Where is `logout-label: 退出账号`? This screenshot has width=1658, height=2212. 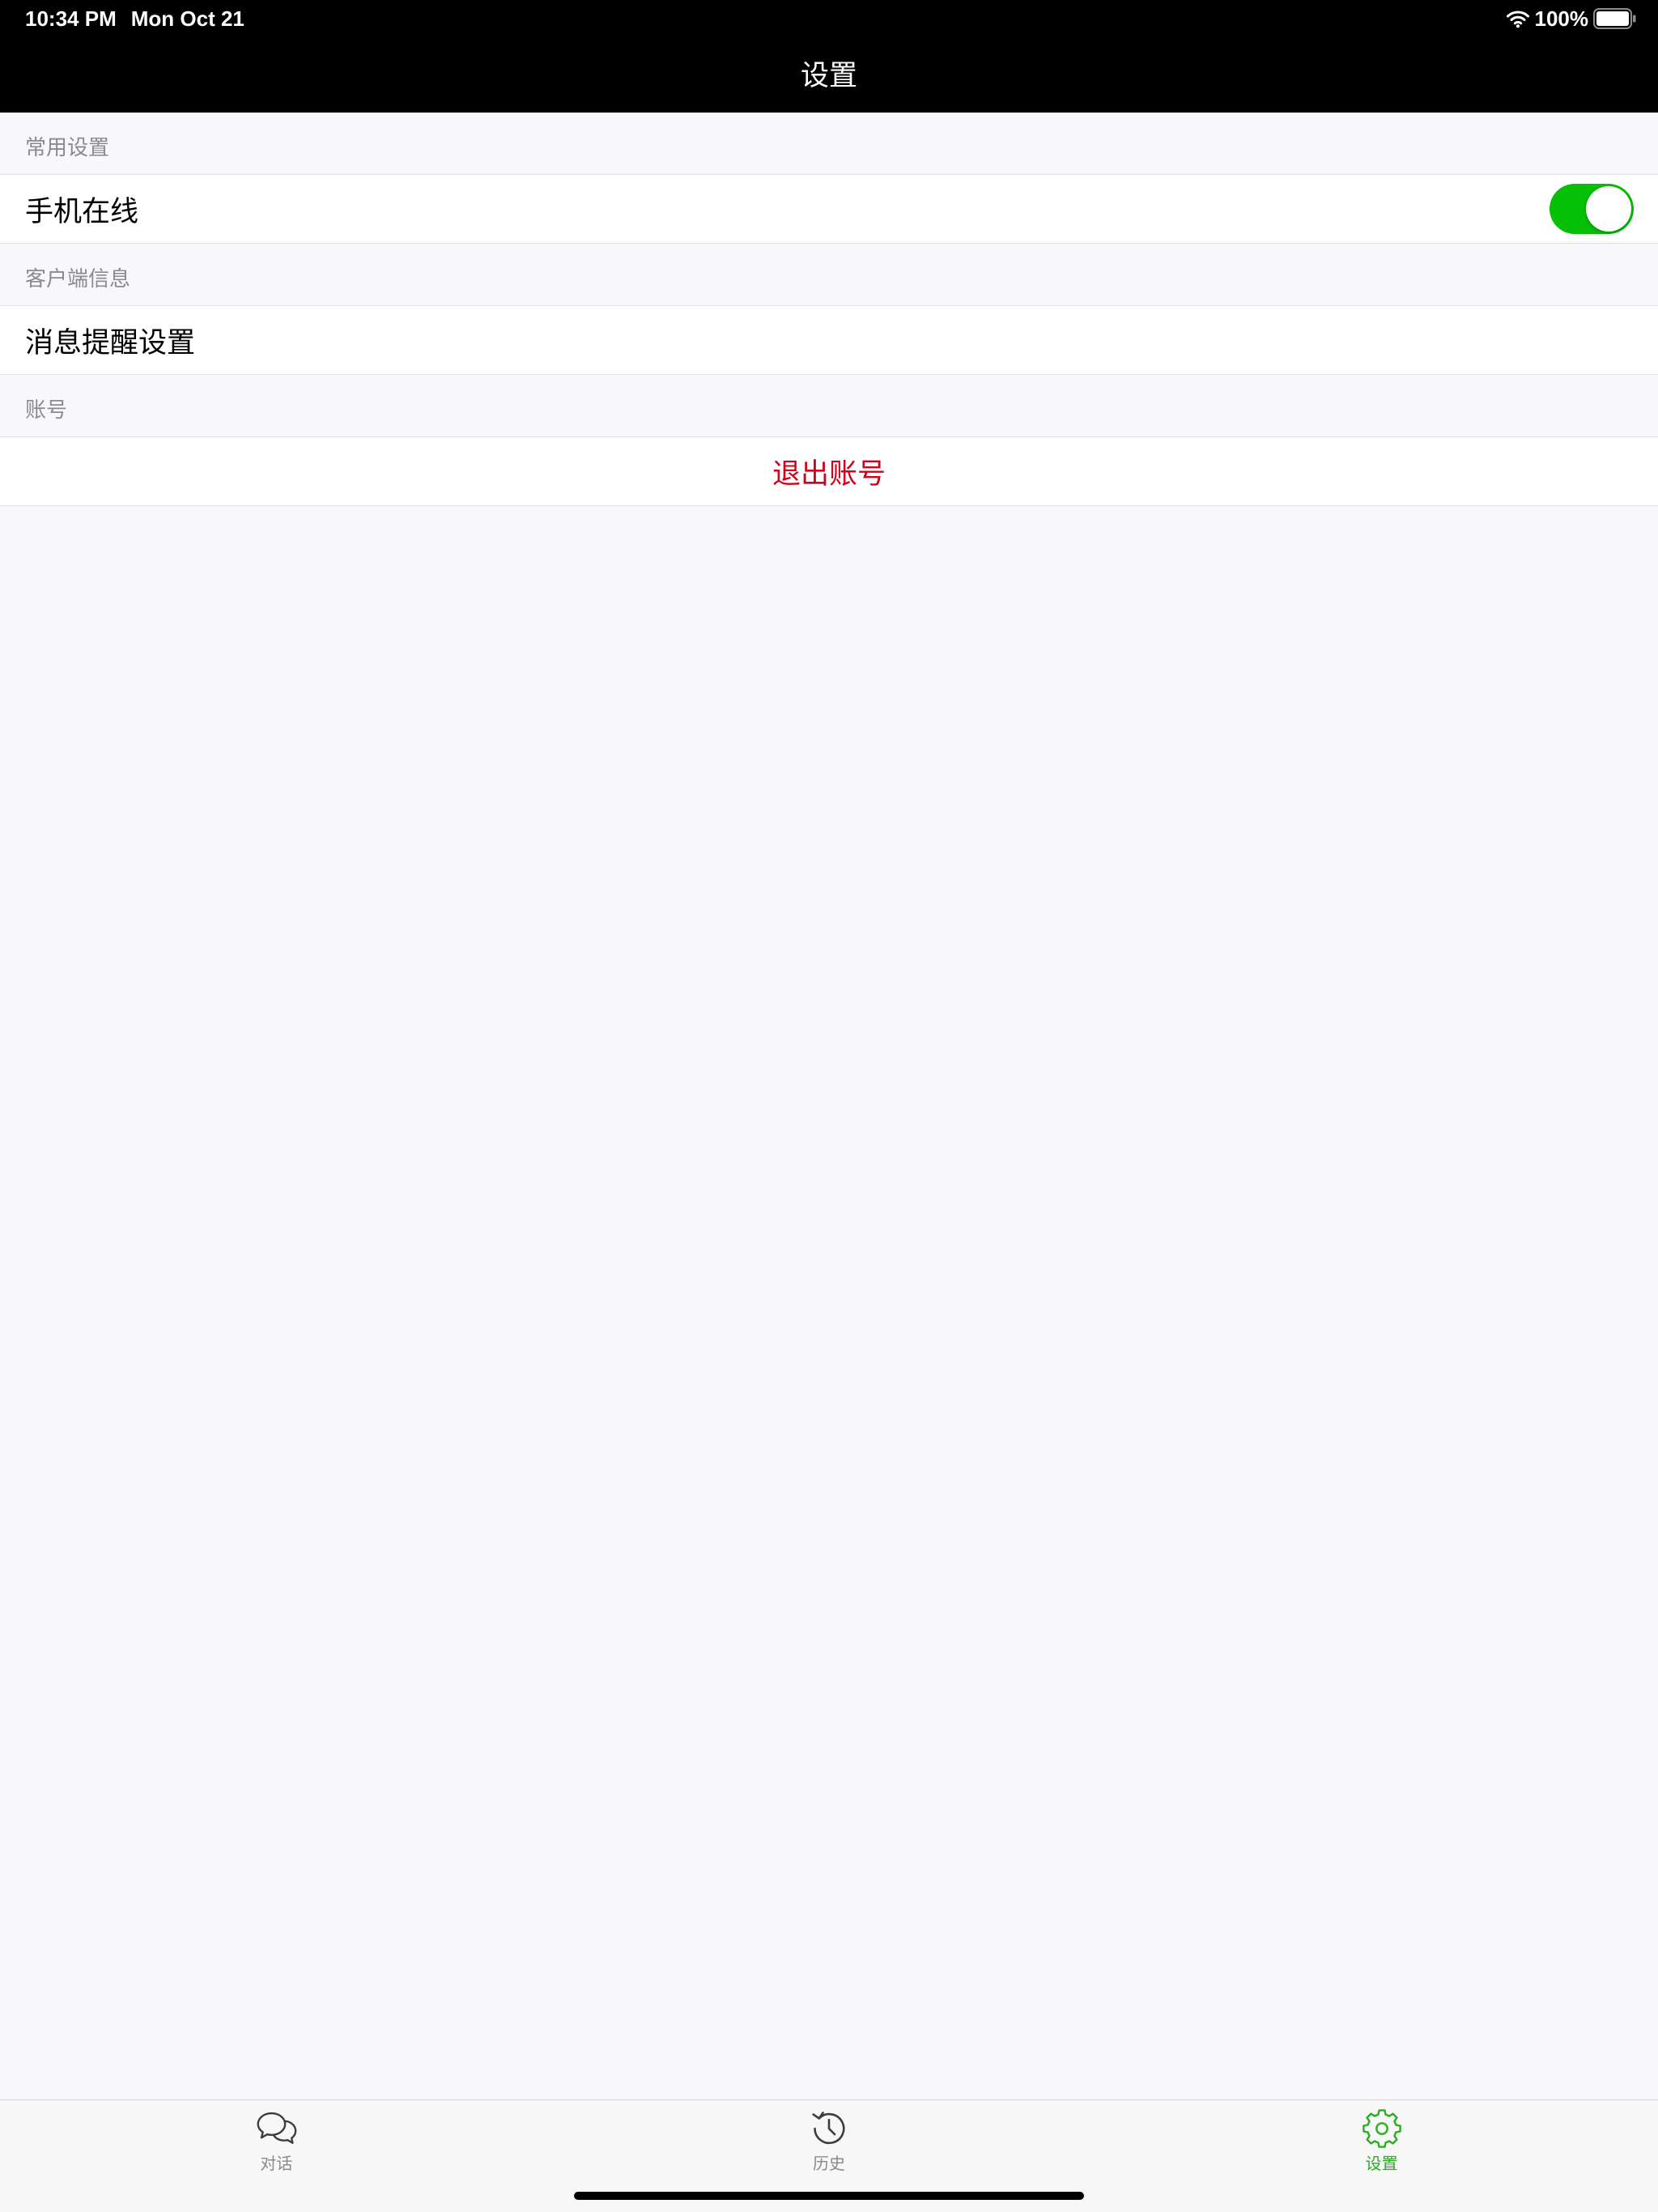 logout-label: 退出账号 is located at coordinates (829, 474).